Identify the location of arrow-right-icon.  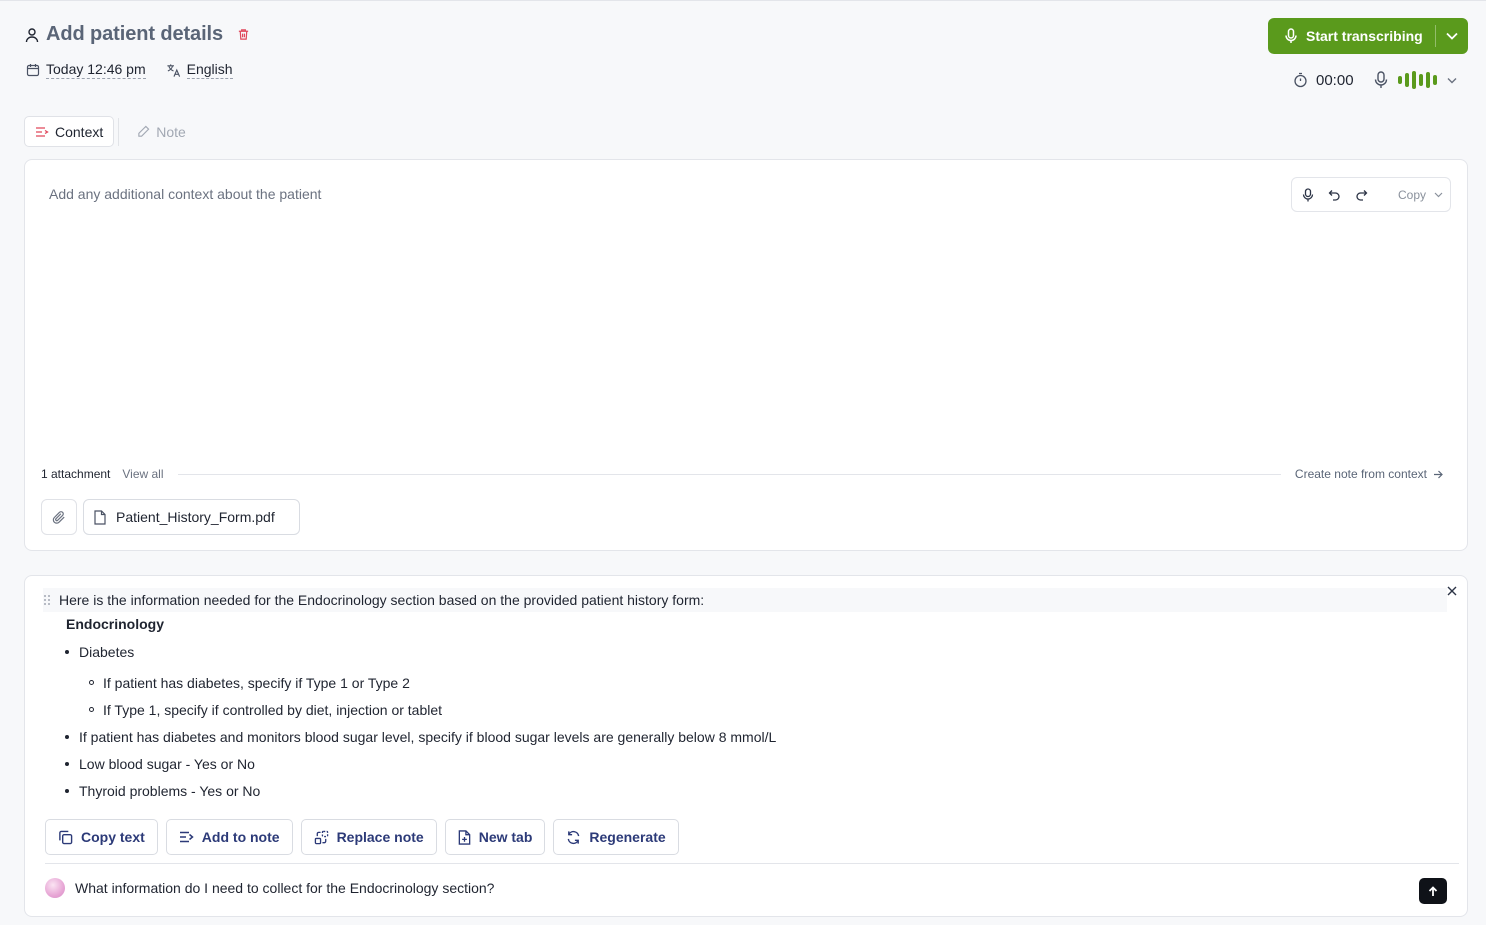
(1438, 474).